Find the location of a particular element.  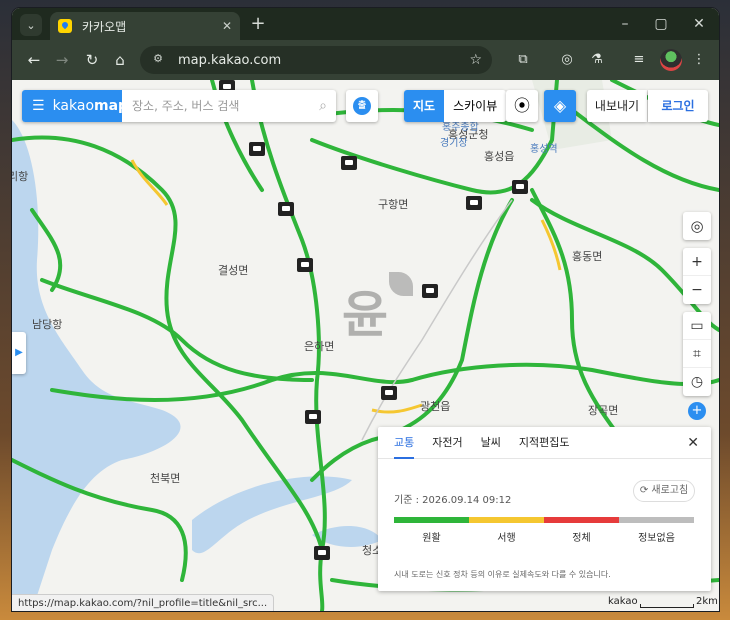

extension-icon: ⚗ is located at coordinates (597, 60).